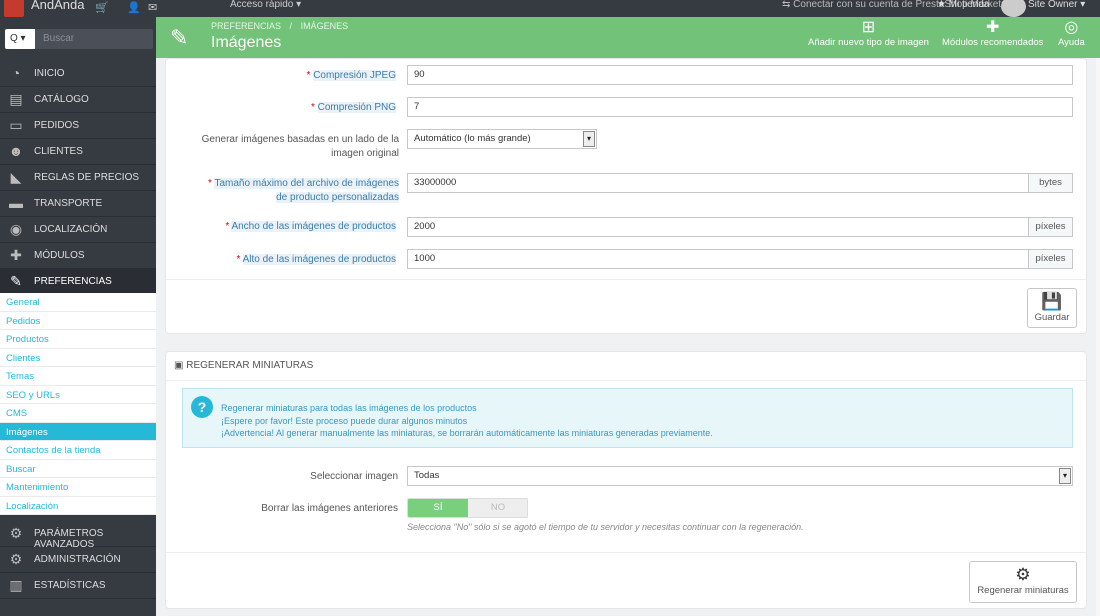  What do you see at coordinates (1023, 590) in the screenshot?
I see `regenerate-label: Regenerar miniaturas` at bounding box center [1023, 590].